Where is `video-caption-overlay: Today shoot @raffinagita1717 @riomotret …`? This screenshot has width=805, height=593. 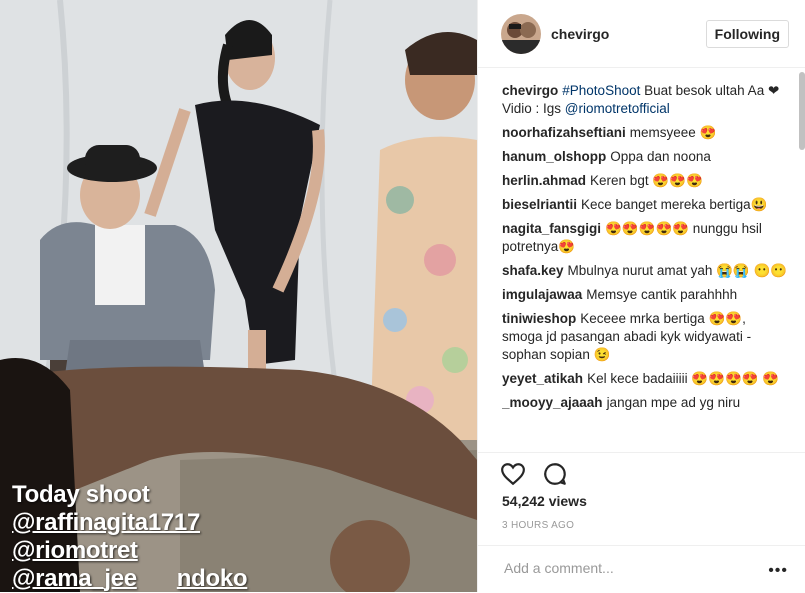
video-caption-overlay: Today shoot @raffinagita1717 @riomotret … is located at coordinates (130, 536).